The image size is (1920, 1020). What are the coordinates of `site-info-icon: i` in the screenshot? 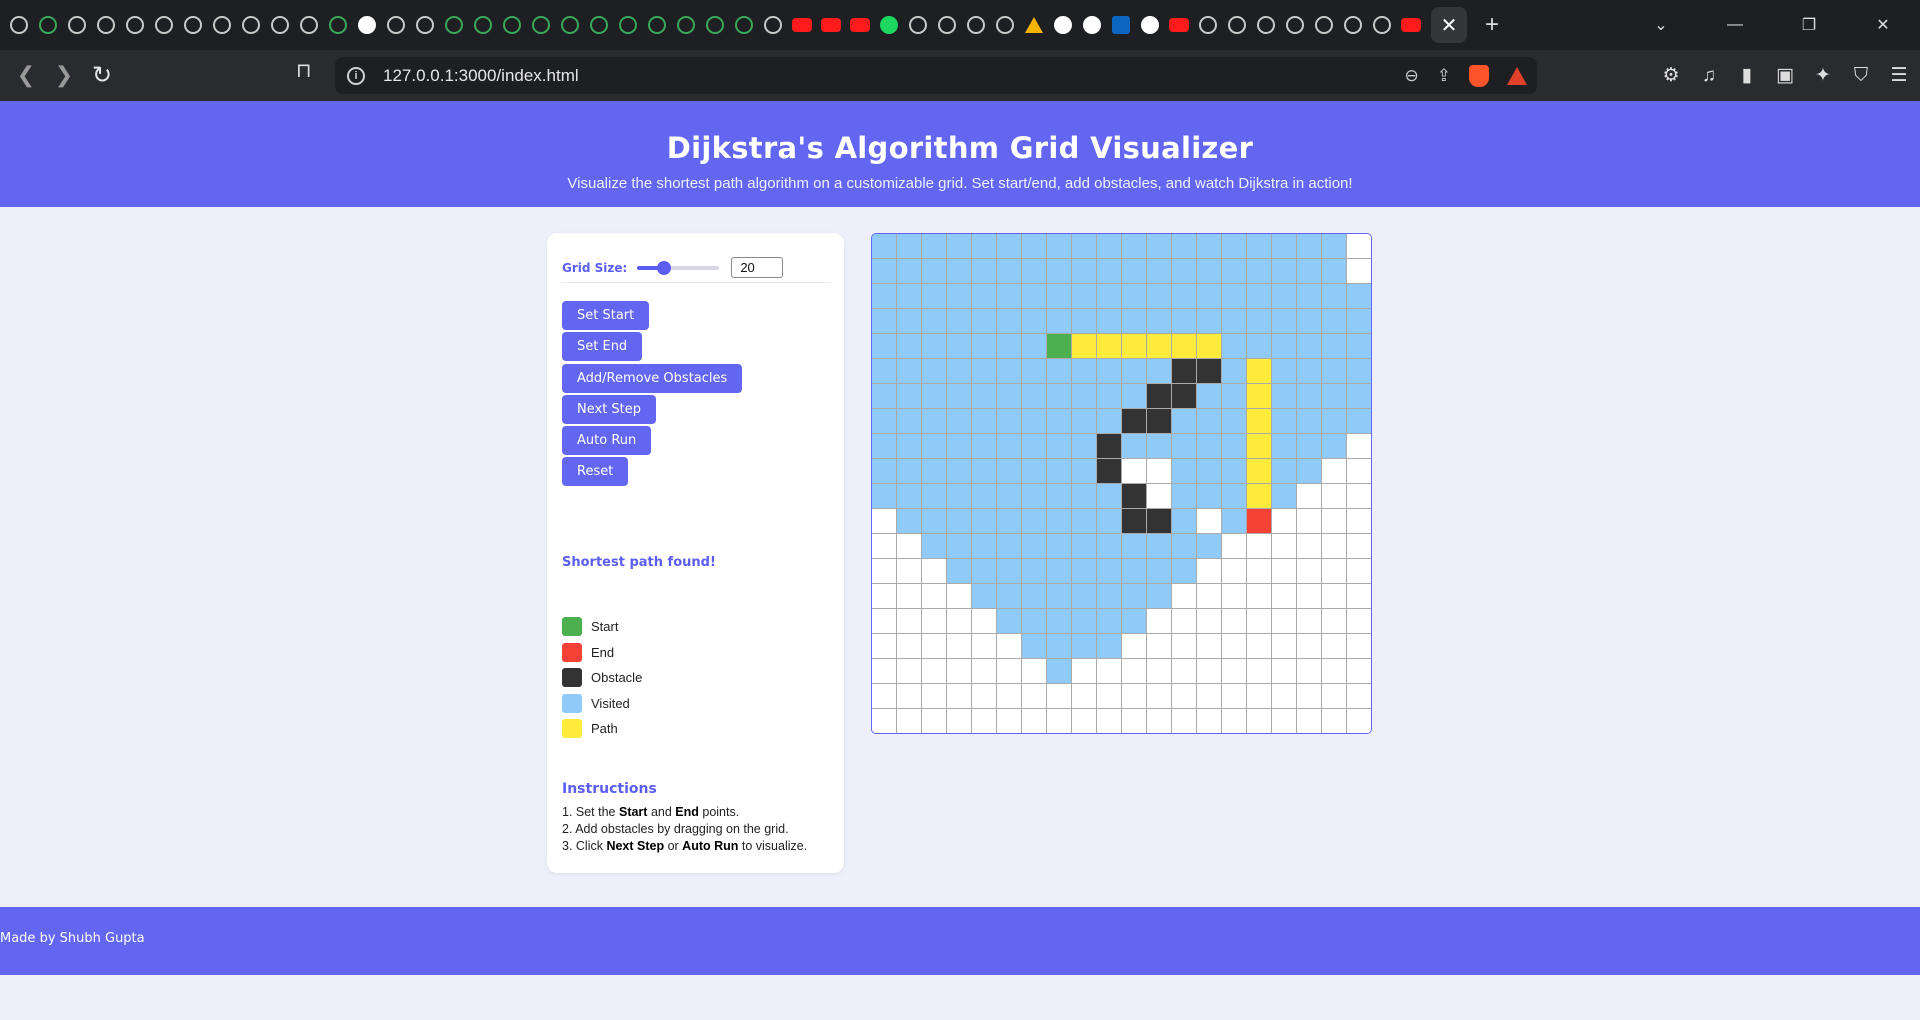 It's located at (356, 75).